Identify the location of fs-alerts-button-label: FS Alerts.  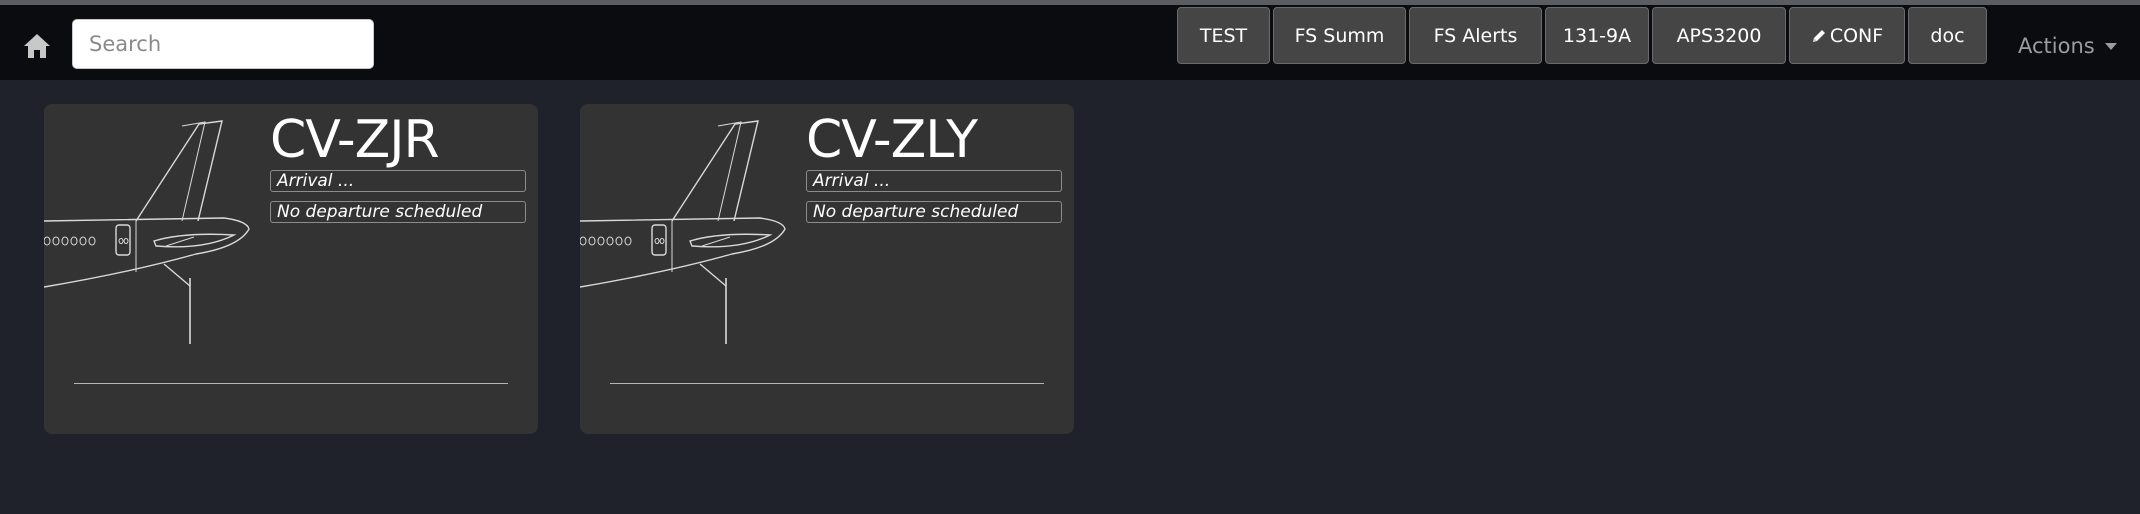
(1475, 35).